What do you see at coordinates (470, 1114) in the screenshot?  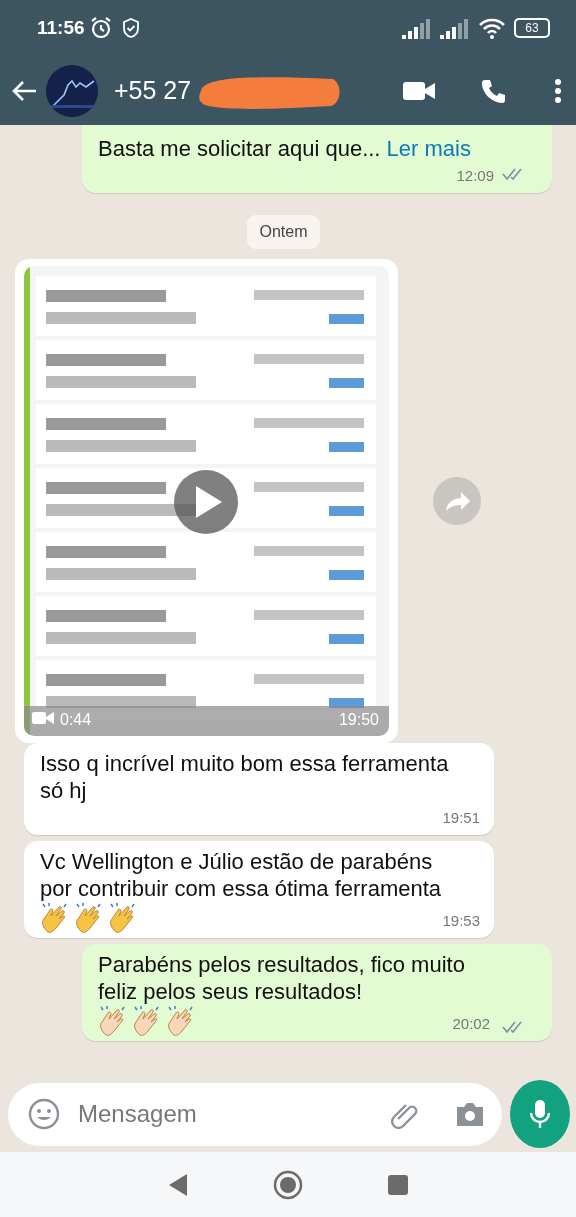 I see `camera-icon` at bounding box center [470, 1114].